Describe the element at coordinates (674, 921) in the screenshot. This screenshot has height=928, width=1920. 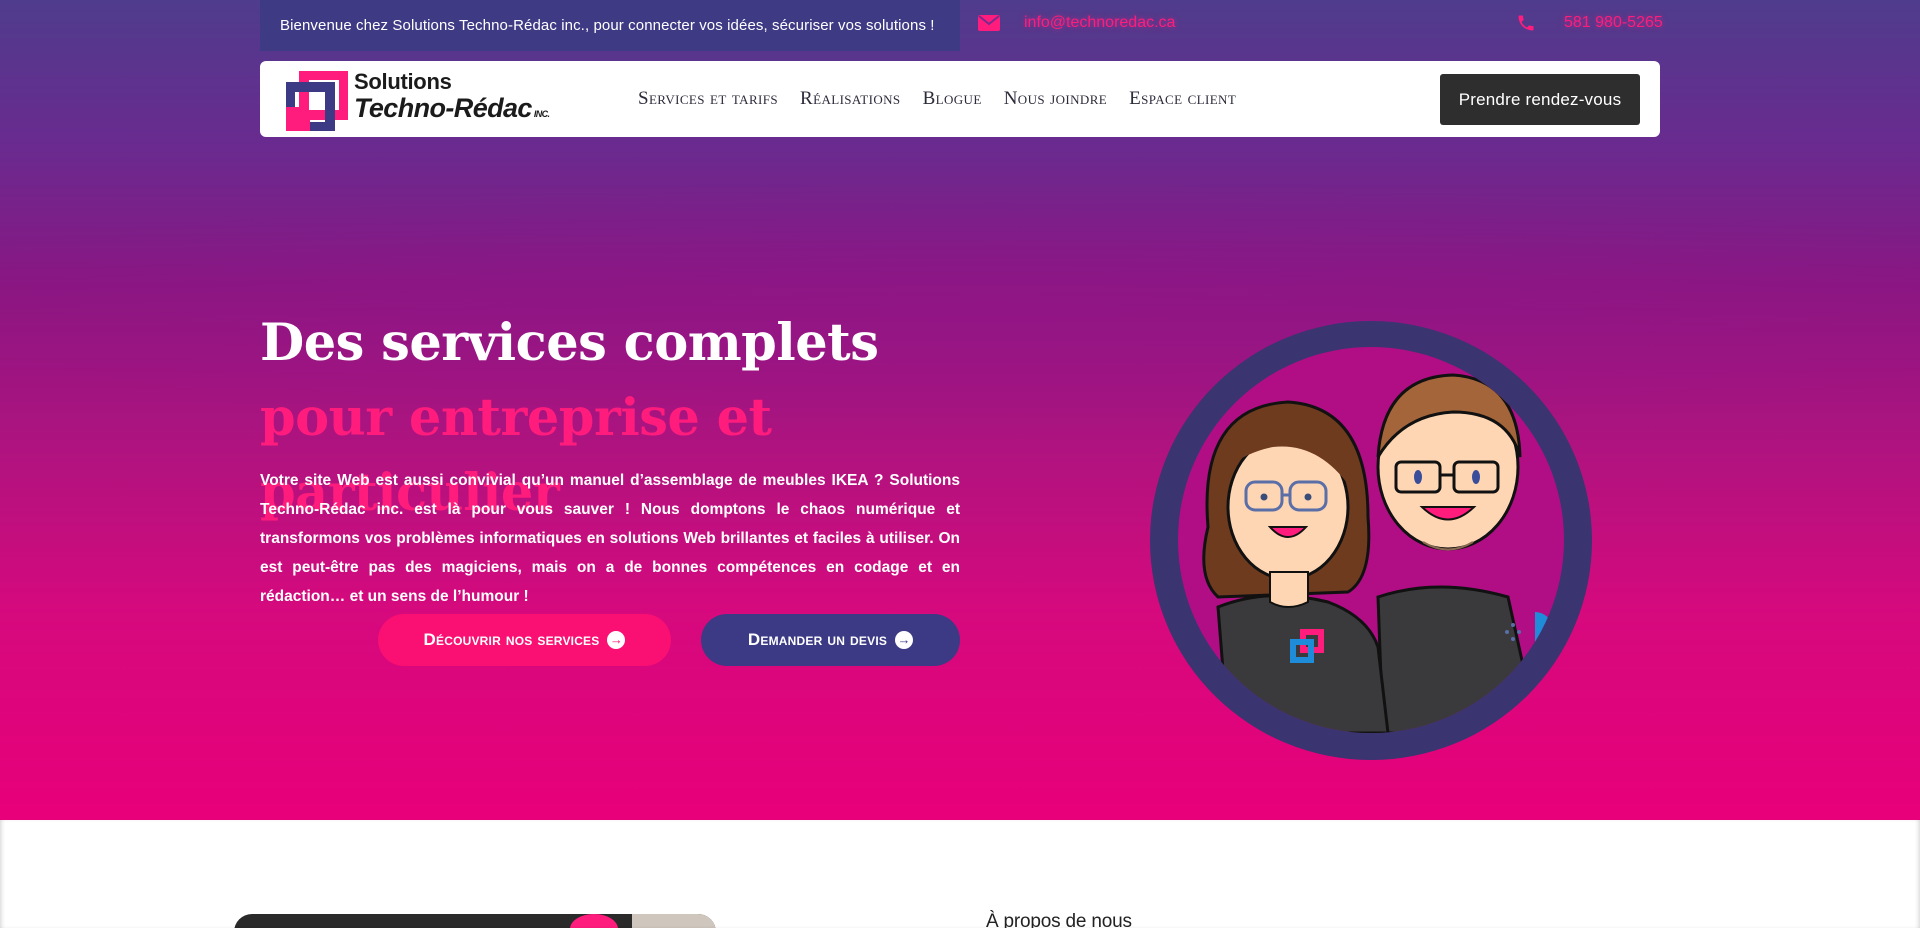
I see `about-photo-light` at that location.